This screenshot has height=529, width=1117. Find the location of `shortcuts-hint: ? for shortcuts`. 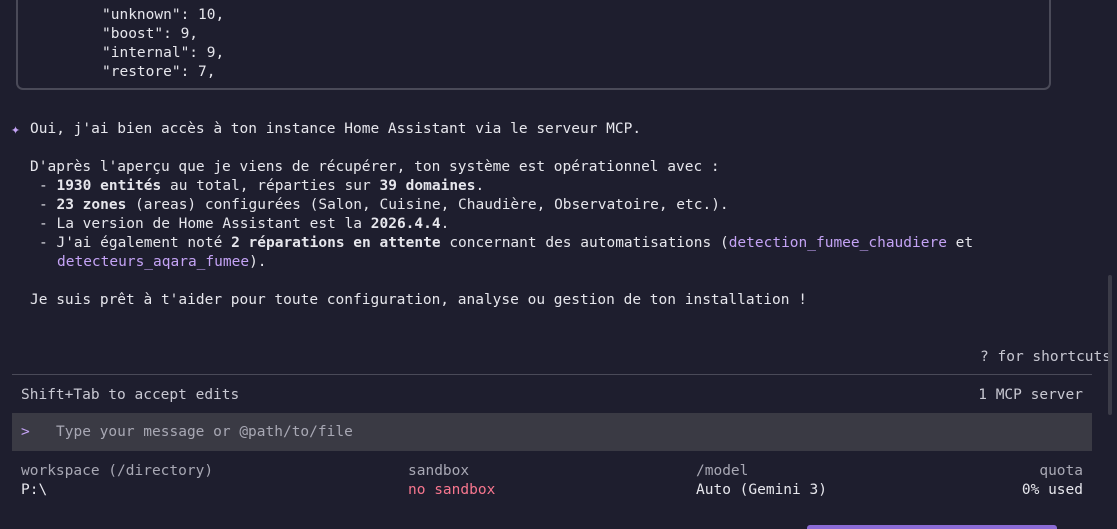

shortcuts-hint: ? for shortcuts is located at coordinates (1045, 357).